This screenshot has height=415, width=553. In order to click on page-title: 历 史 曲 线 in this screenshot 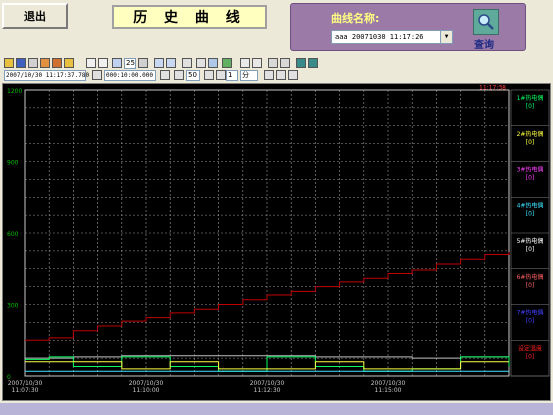, I will do `click(189, 17)`.